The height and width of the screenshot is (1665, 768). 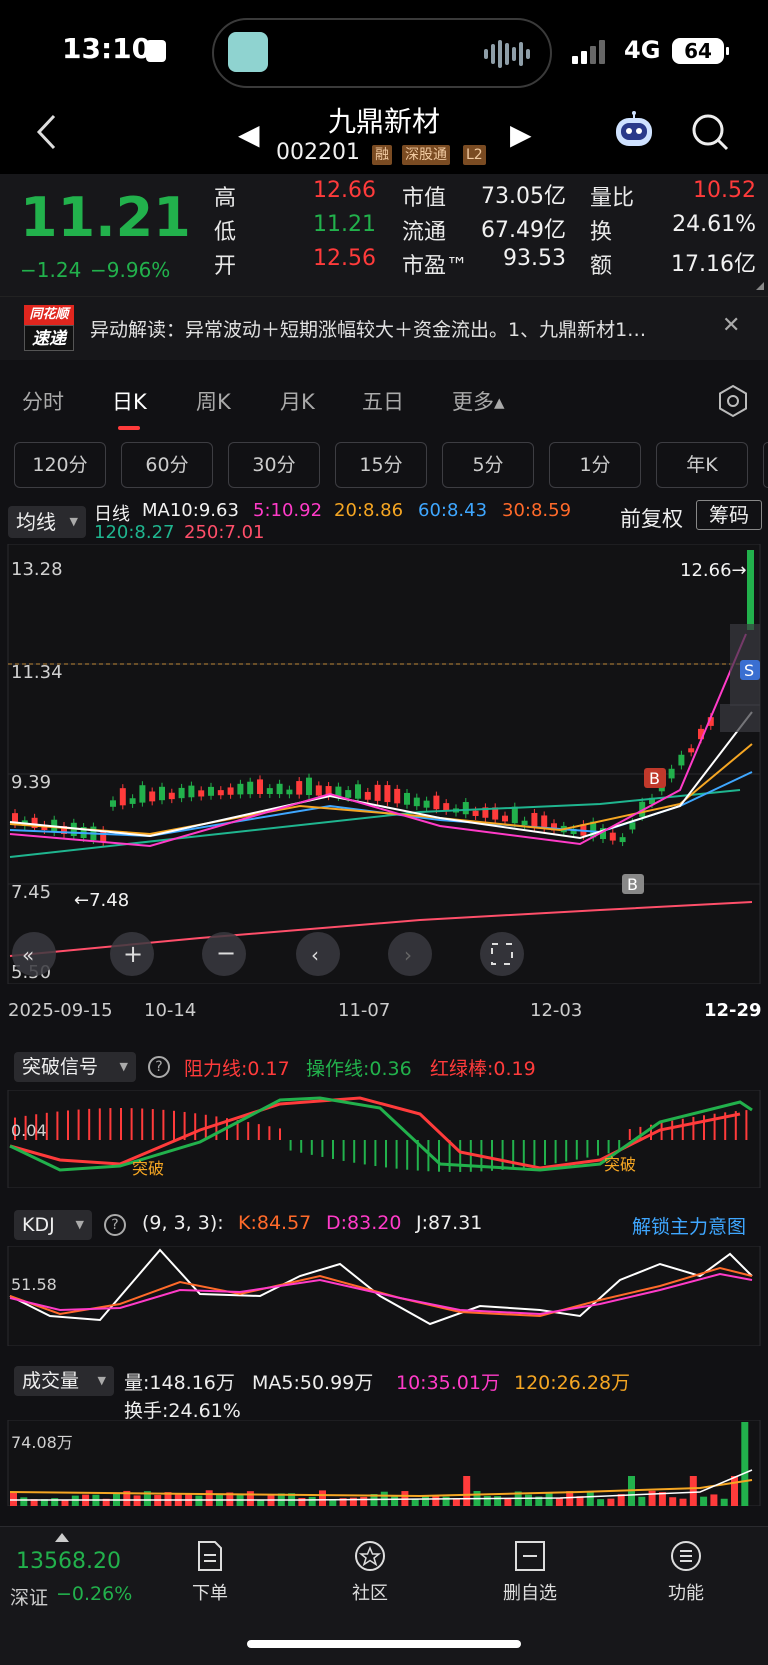 What do you see at coordinates (34, 1284) in the screenshot?
I see `kdj-level-label: 51.58` at bounding box center [34, 1284].